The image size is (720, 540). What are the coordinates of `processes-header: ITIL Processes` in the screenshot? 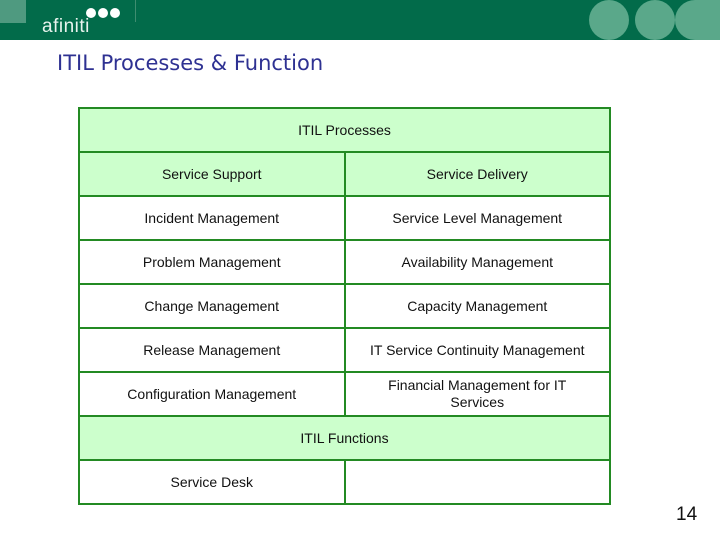 It's located at (344, 130).